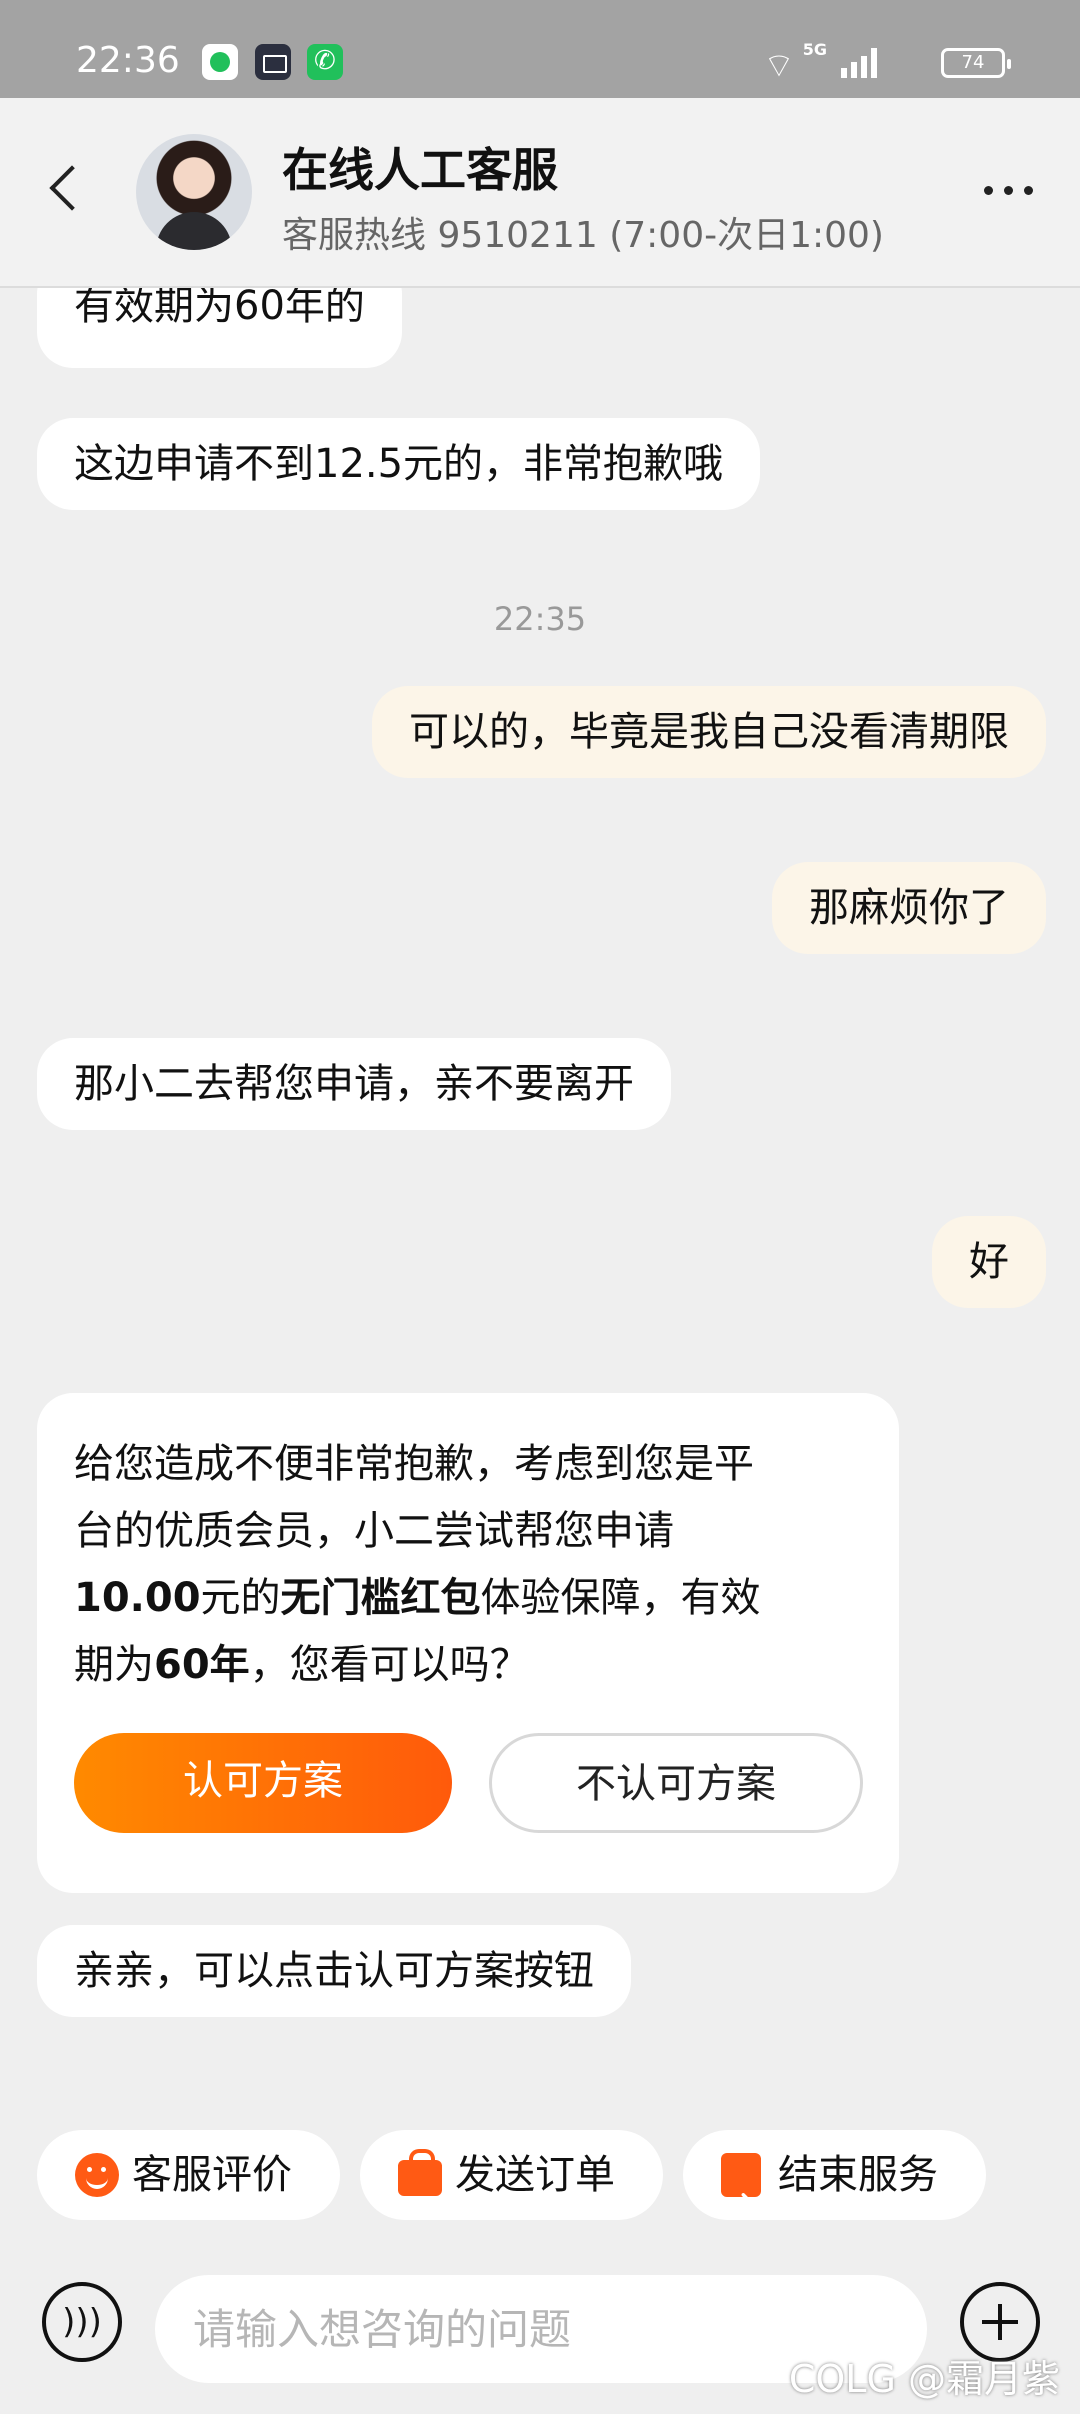 The image size is (1080, 2414). What do you see at coordinates (374, 1531) in the screenshot?
I see `offer-line: 台的优质会员，小二尝试帮您申请` at bounding box center [374, 1531].